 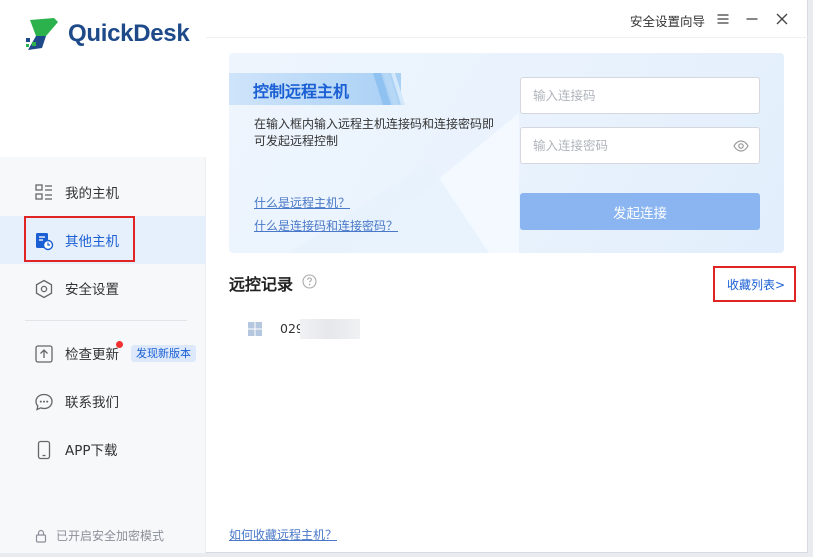 What do you see at coordinates (106, 320) in the screenshot?
I see `sidebar-divider` at bounding box center [106, 320].